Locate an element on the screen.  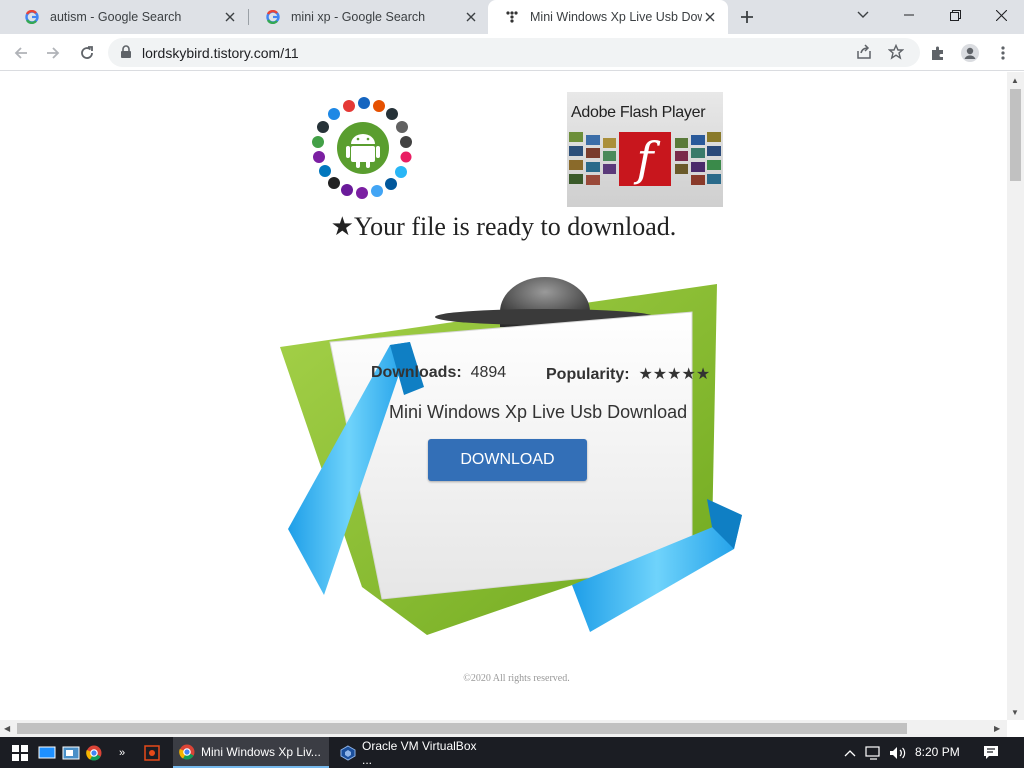
new-tab-button is located at coordinates (747, 17).